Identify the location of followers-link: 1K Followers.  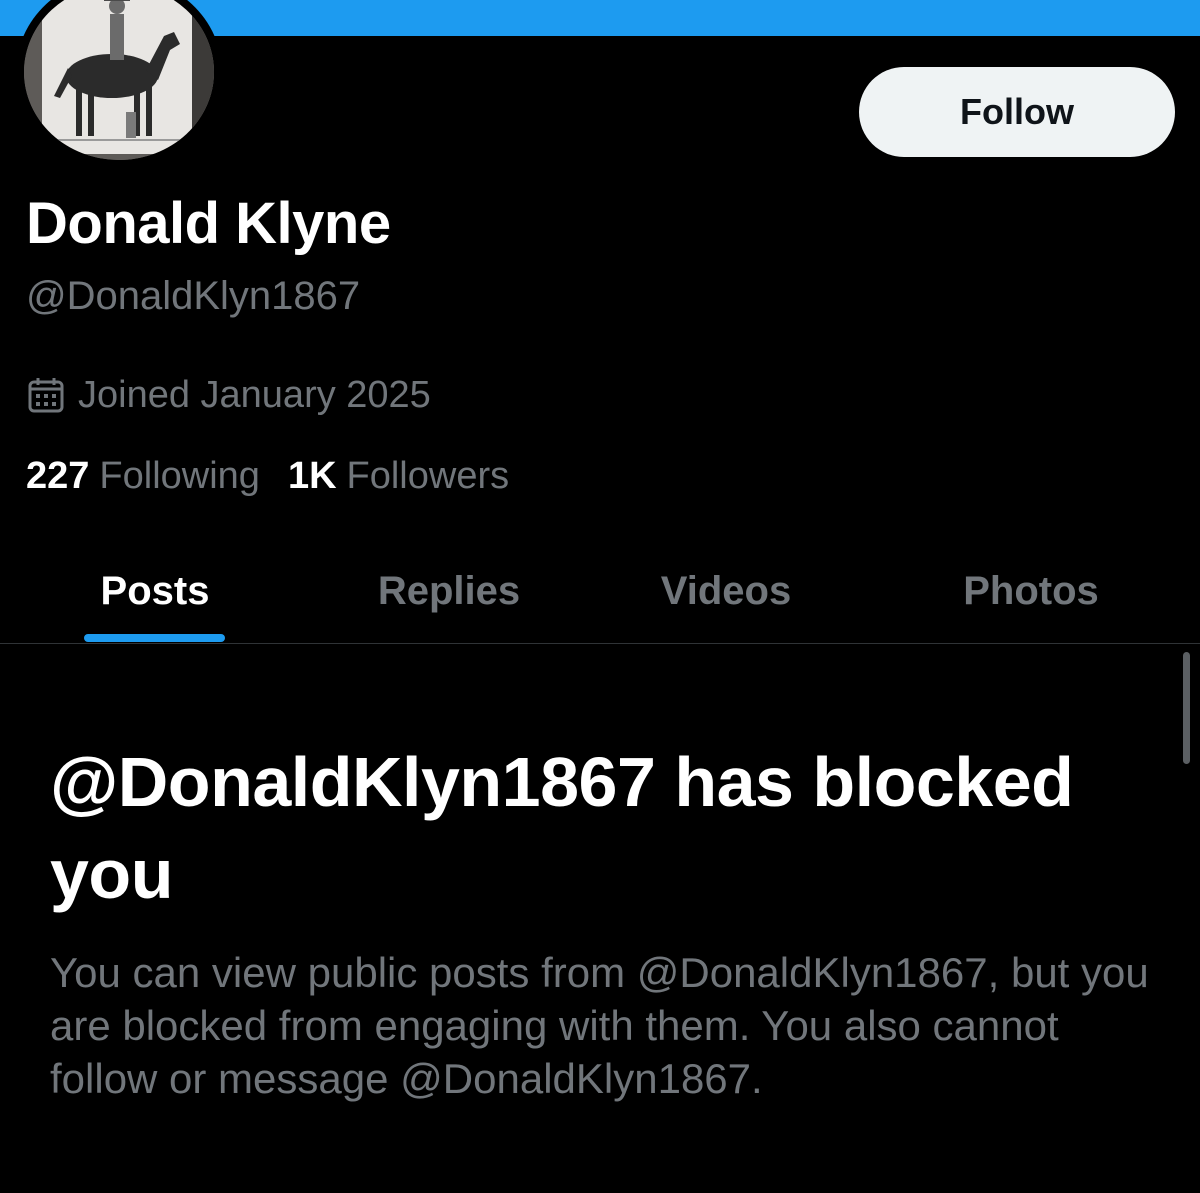
(398, 476).